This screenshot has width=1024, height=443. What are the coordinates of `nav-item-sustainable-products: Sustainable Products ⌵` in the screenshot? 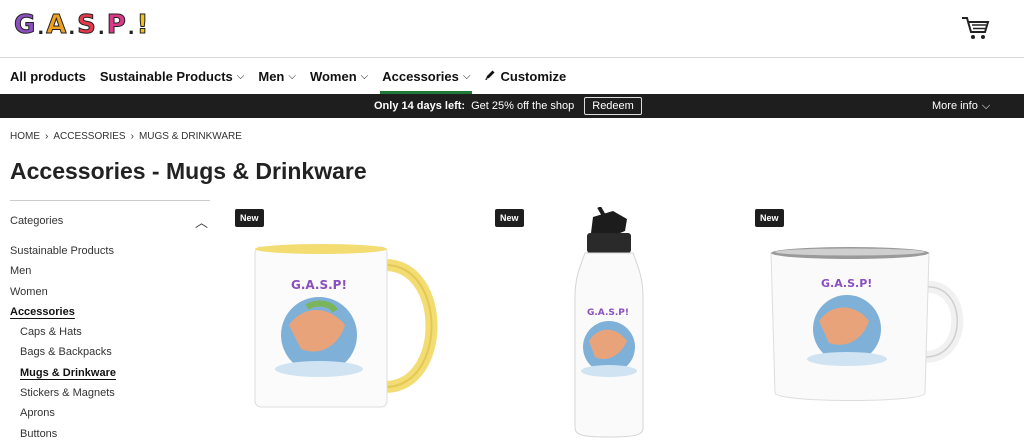 It's located at (172, 76).